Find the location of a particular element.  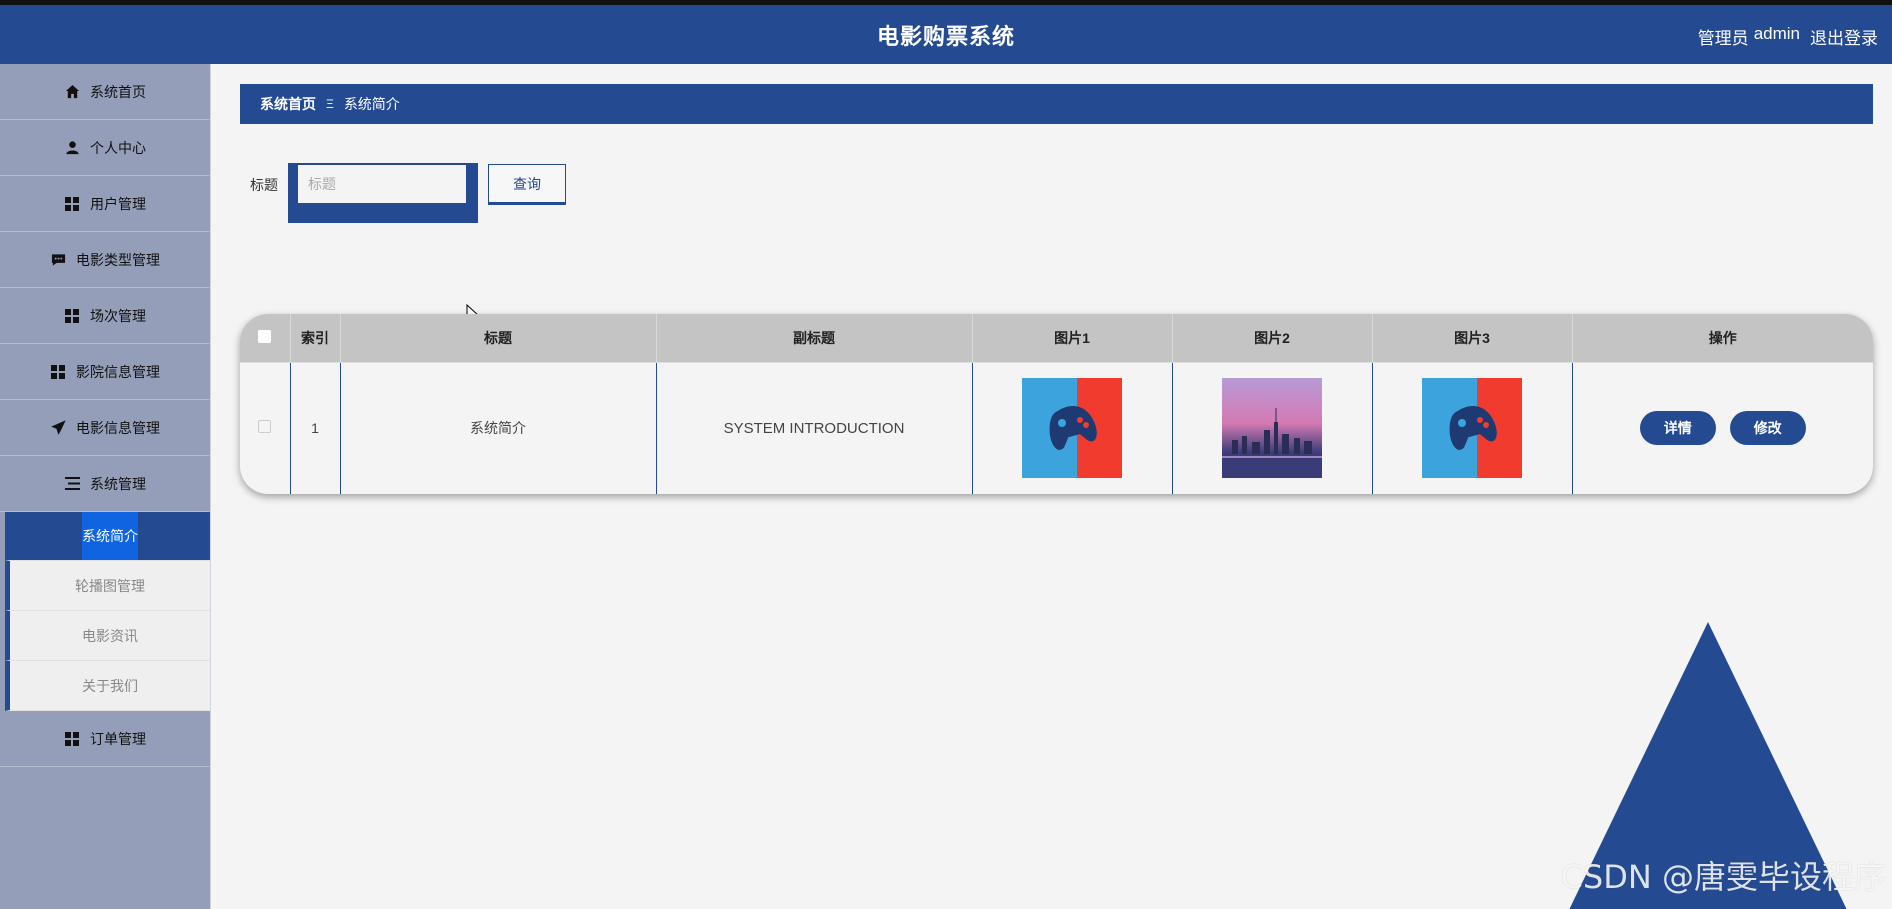

sidebar-subitem-label: 系统简介 is located at coordinates (110, 536).